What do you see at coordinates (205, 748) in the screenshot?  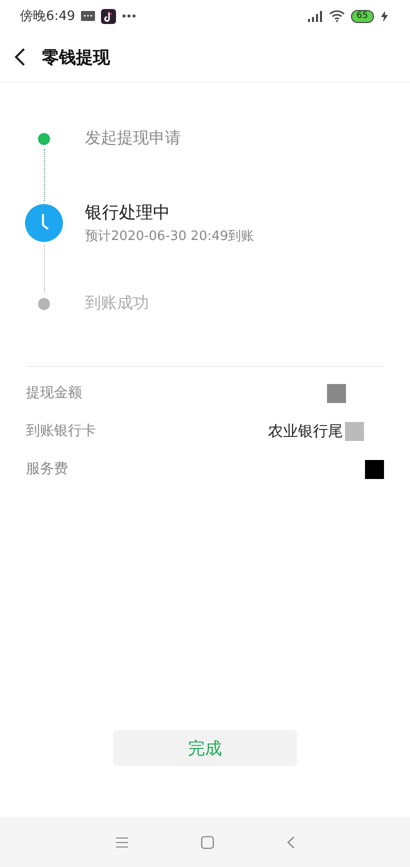 I see `done-button: 完成` at bounding box center [205, 748].